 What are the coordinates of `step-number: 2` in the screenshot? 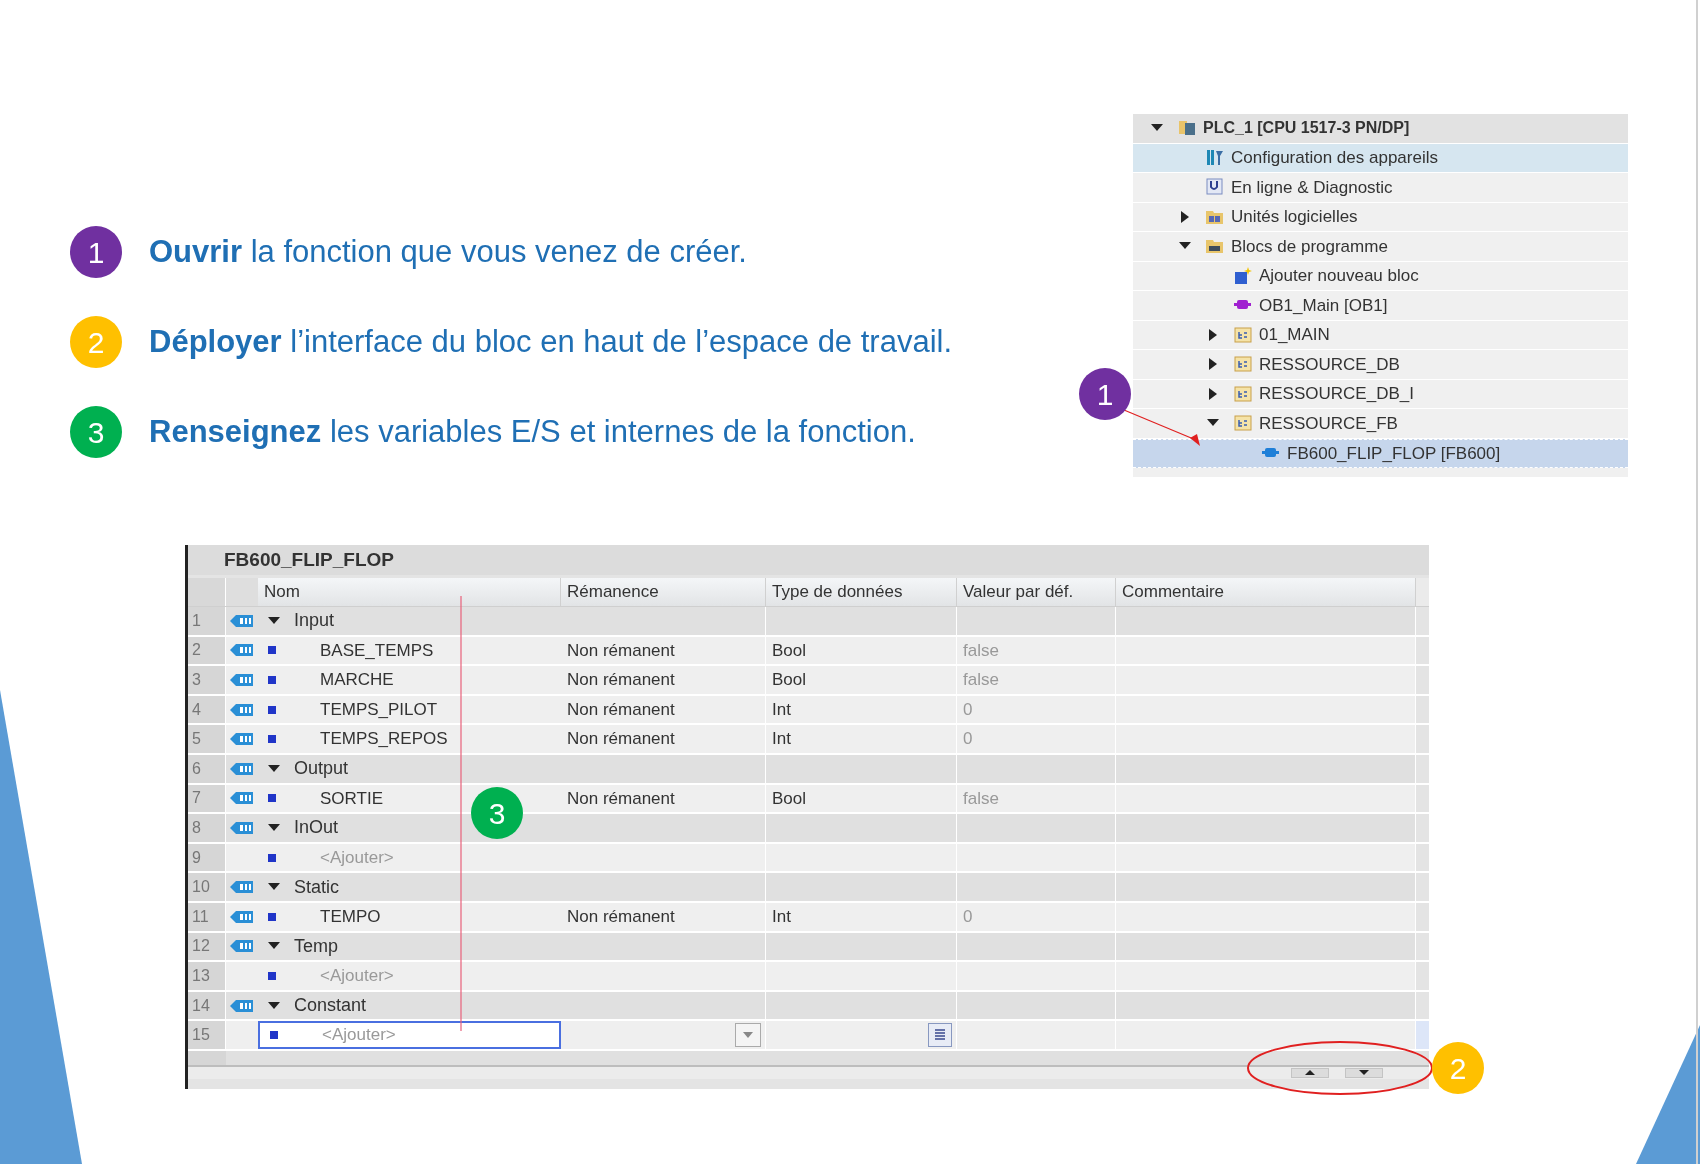 It's located at (96, 342).